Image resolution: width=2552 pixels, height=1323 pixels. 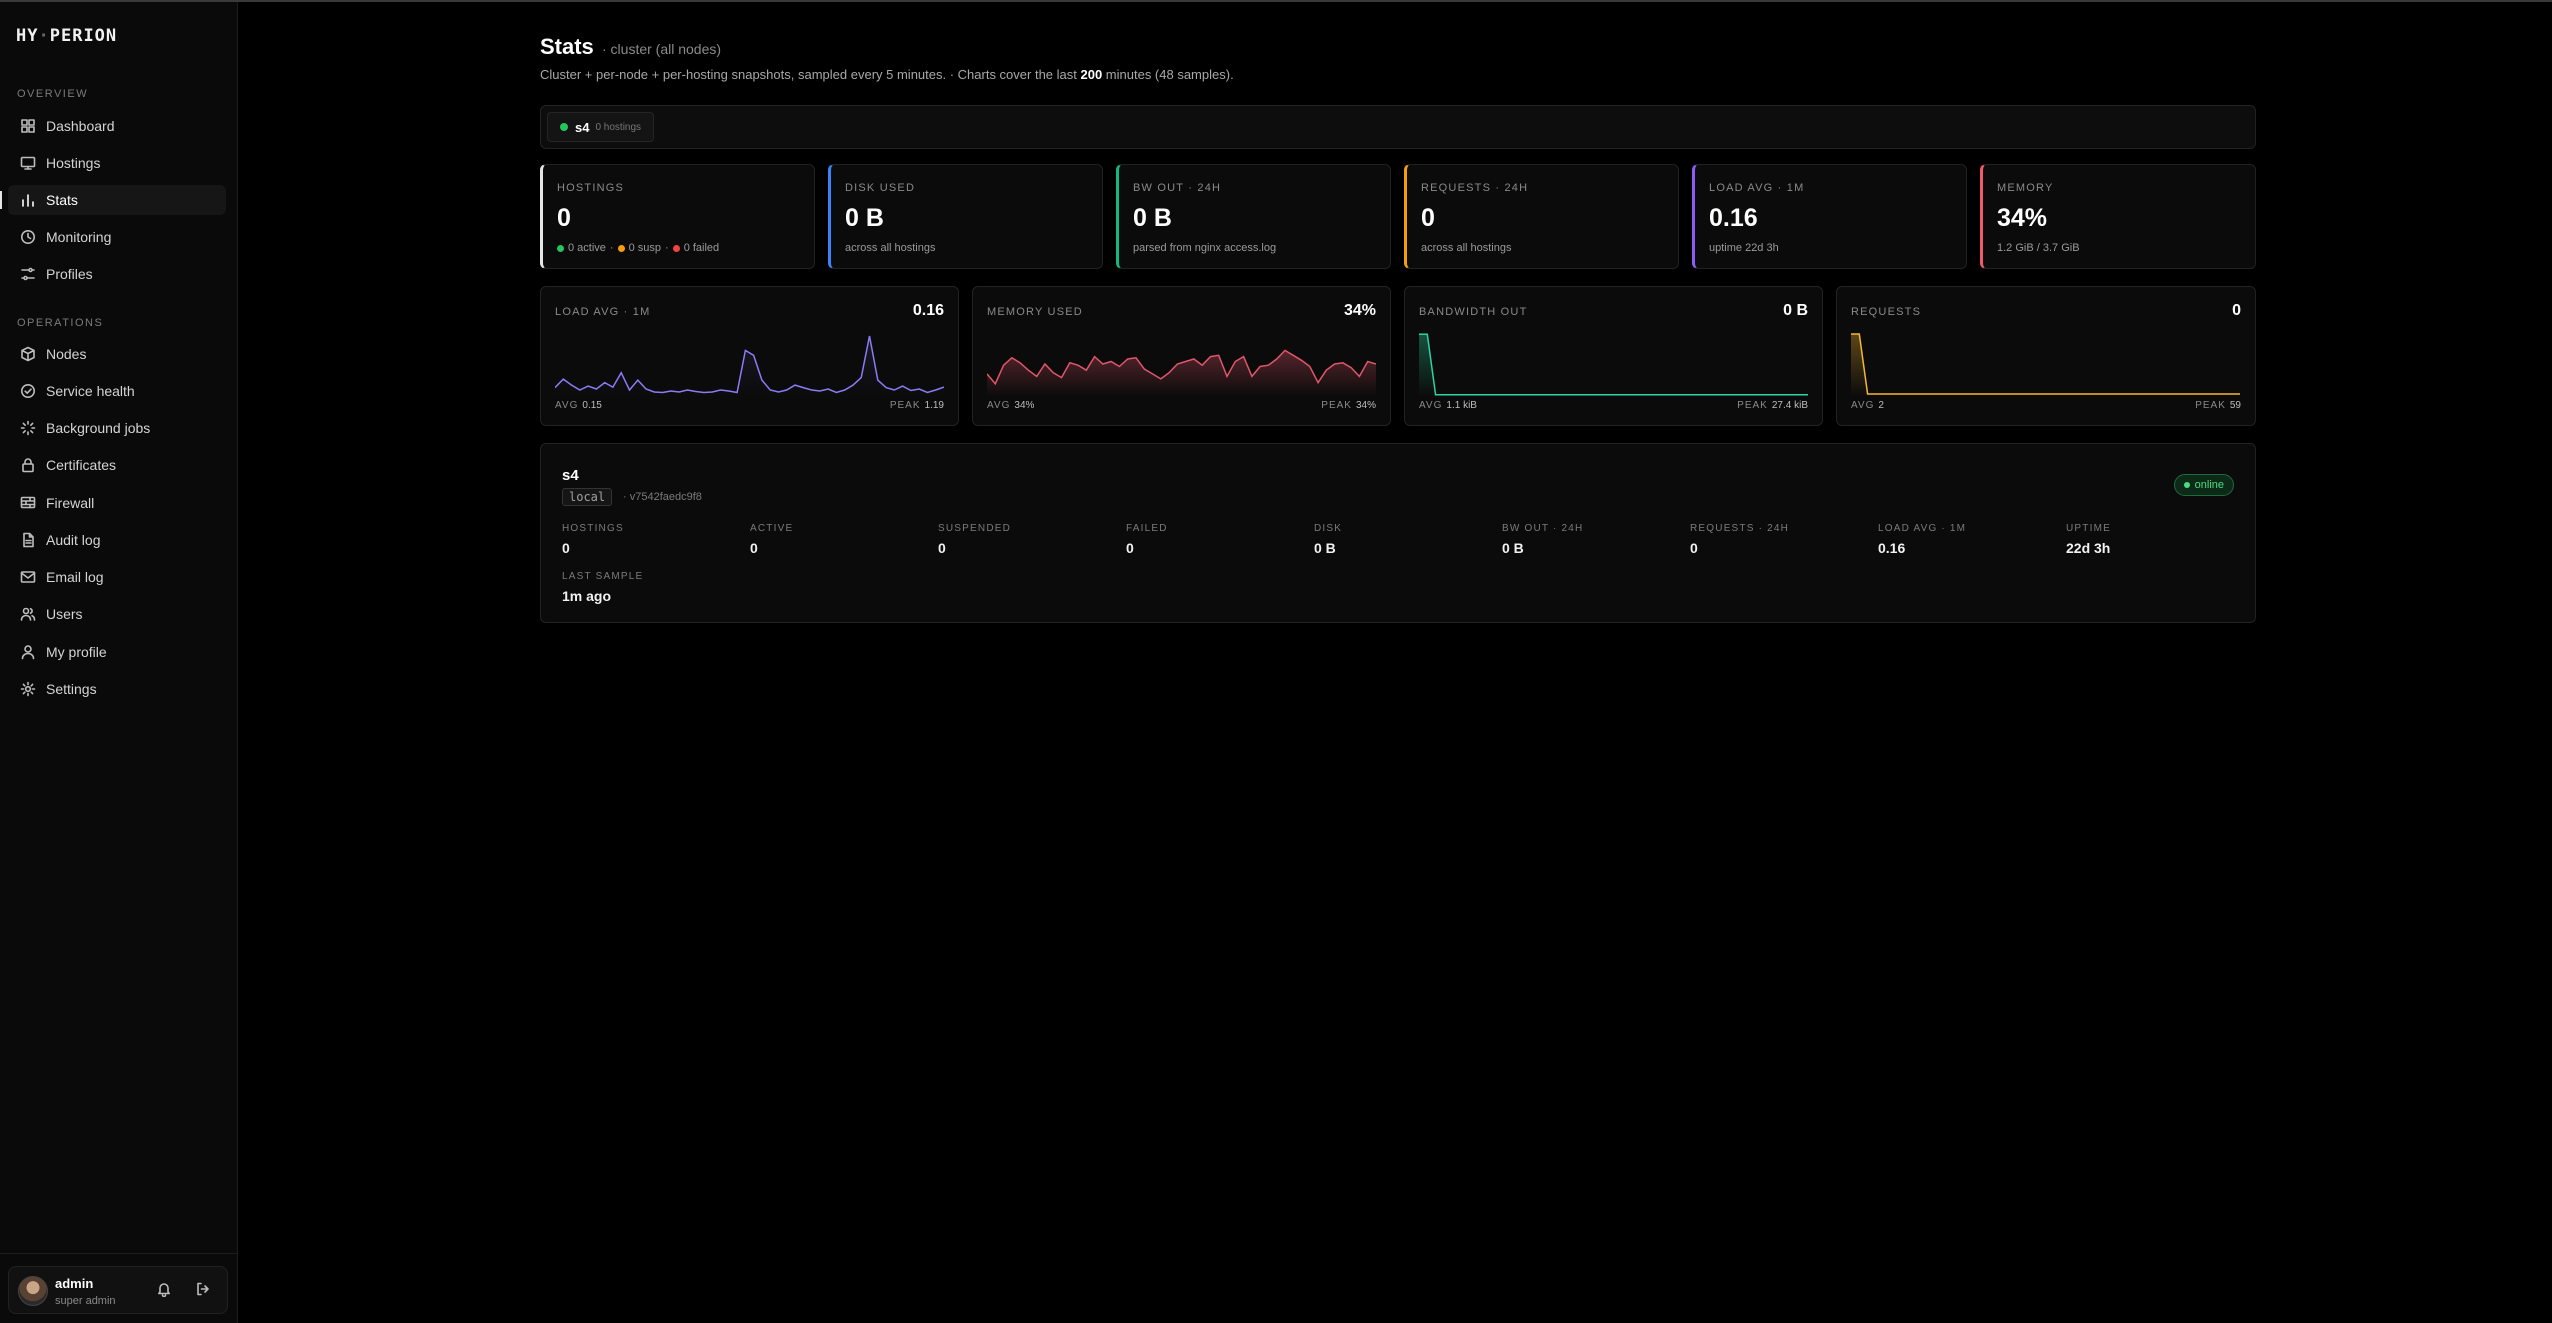 I want to click on metric-active: ACTIVE 0, so click(x=772, y=539).